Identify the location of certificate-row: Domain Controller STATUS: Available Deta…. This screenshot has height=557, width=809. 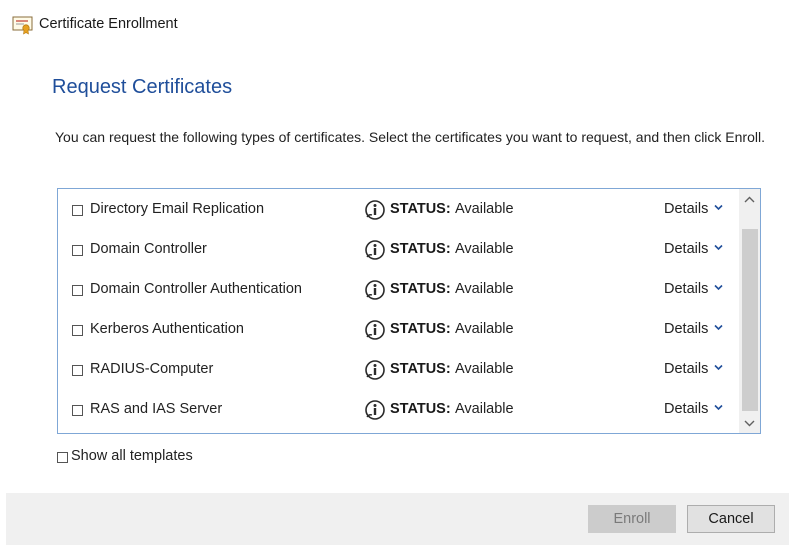
(398, 250).